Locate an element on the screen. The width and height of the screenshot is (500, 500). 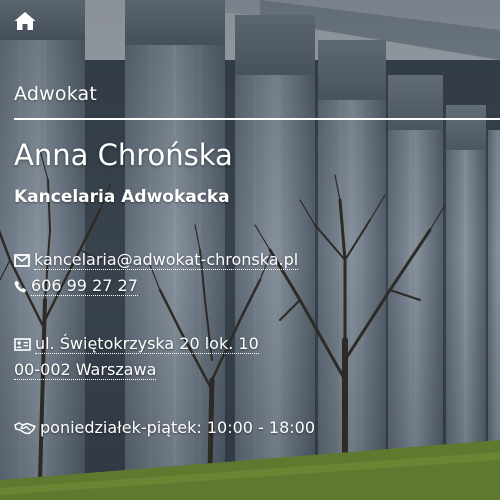
phone-link: 606 99 27 27 is located at coordinates (84, 286).